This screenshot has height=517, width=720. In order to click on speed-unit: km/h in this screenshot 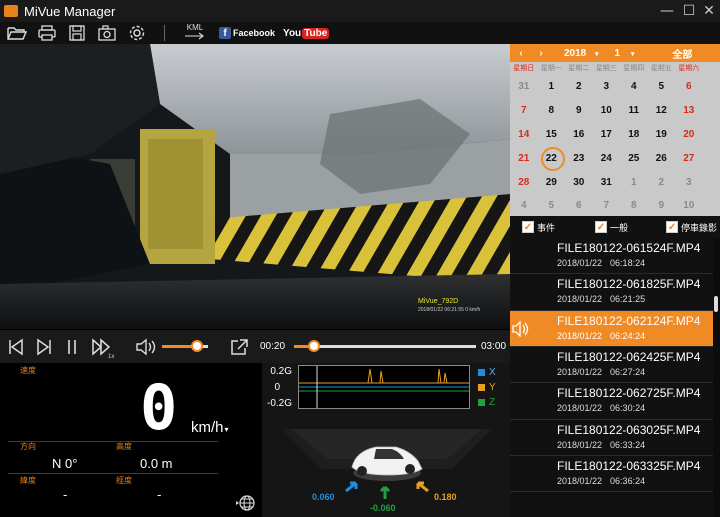, I will do `click(207, 427)`.